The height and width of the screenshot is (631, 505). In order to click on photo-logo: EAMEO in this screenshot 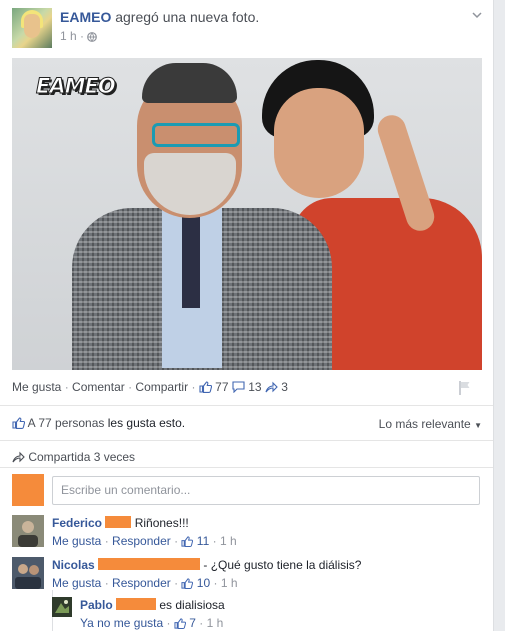, I will do `click(76, 86)`.